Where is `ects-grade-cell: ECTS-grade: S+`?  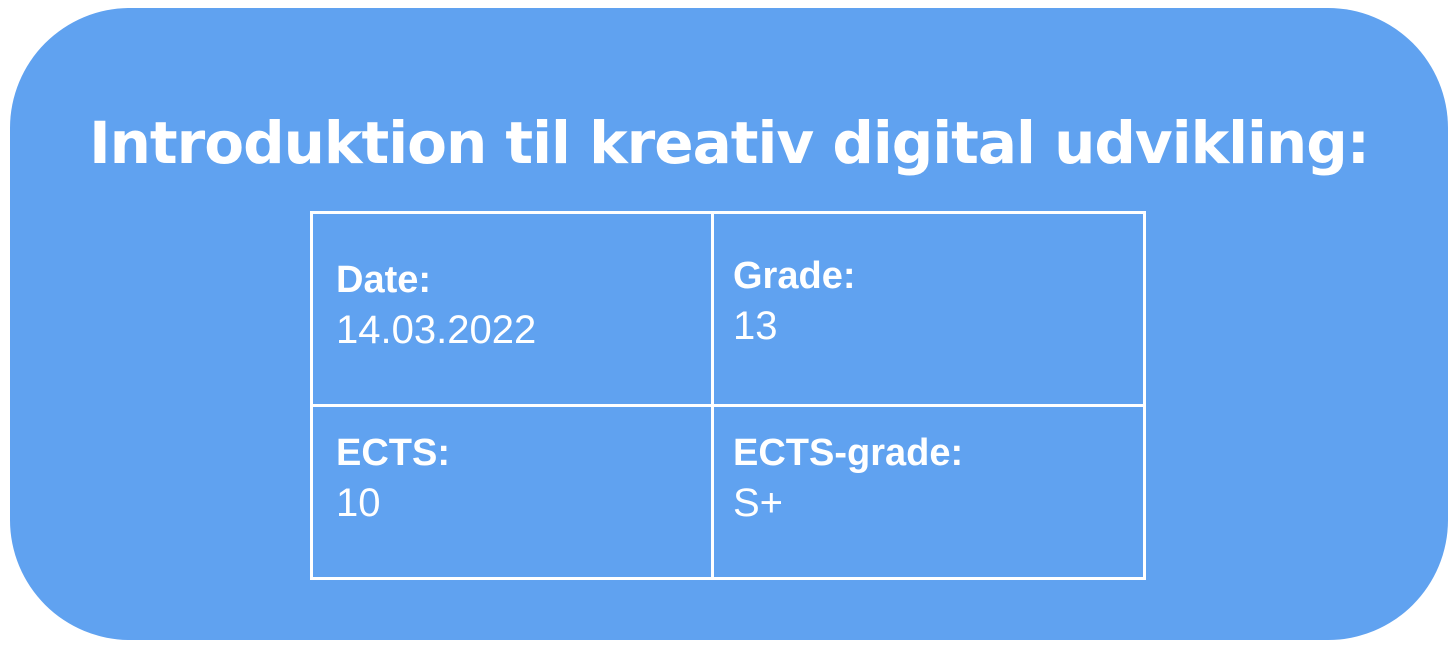
ects-grade-cell: ECTS-grade: S+ is located at coordinates (848, 479).